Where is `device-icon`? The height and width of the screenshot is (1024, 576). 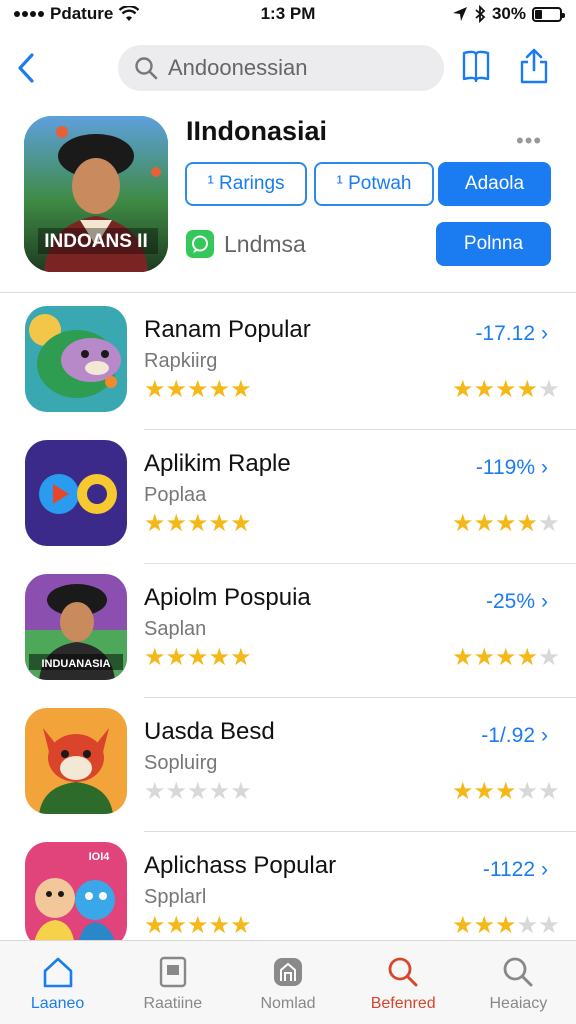 device-icon is located at coordinates (172, 972).